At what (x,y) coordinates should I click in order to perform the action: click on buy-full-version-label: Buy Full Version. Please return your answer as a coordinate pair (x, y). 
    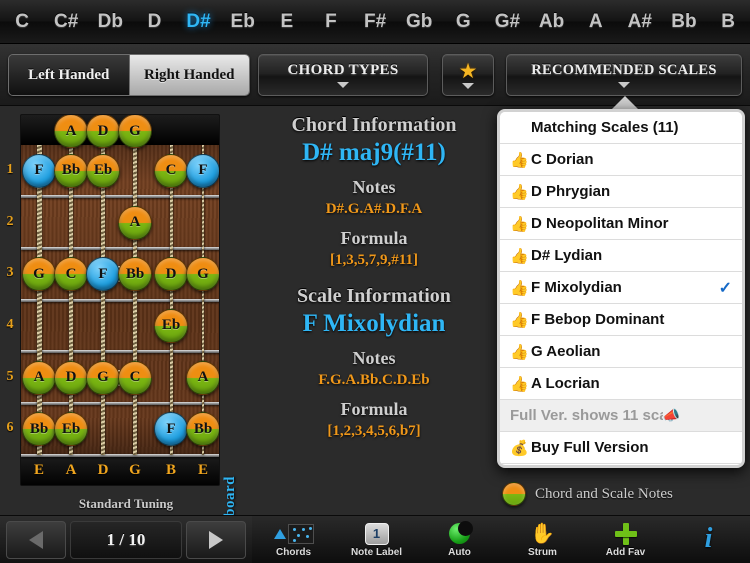
    Looking at the image, I should click on (590, 447).